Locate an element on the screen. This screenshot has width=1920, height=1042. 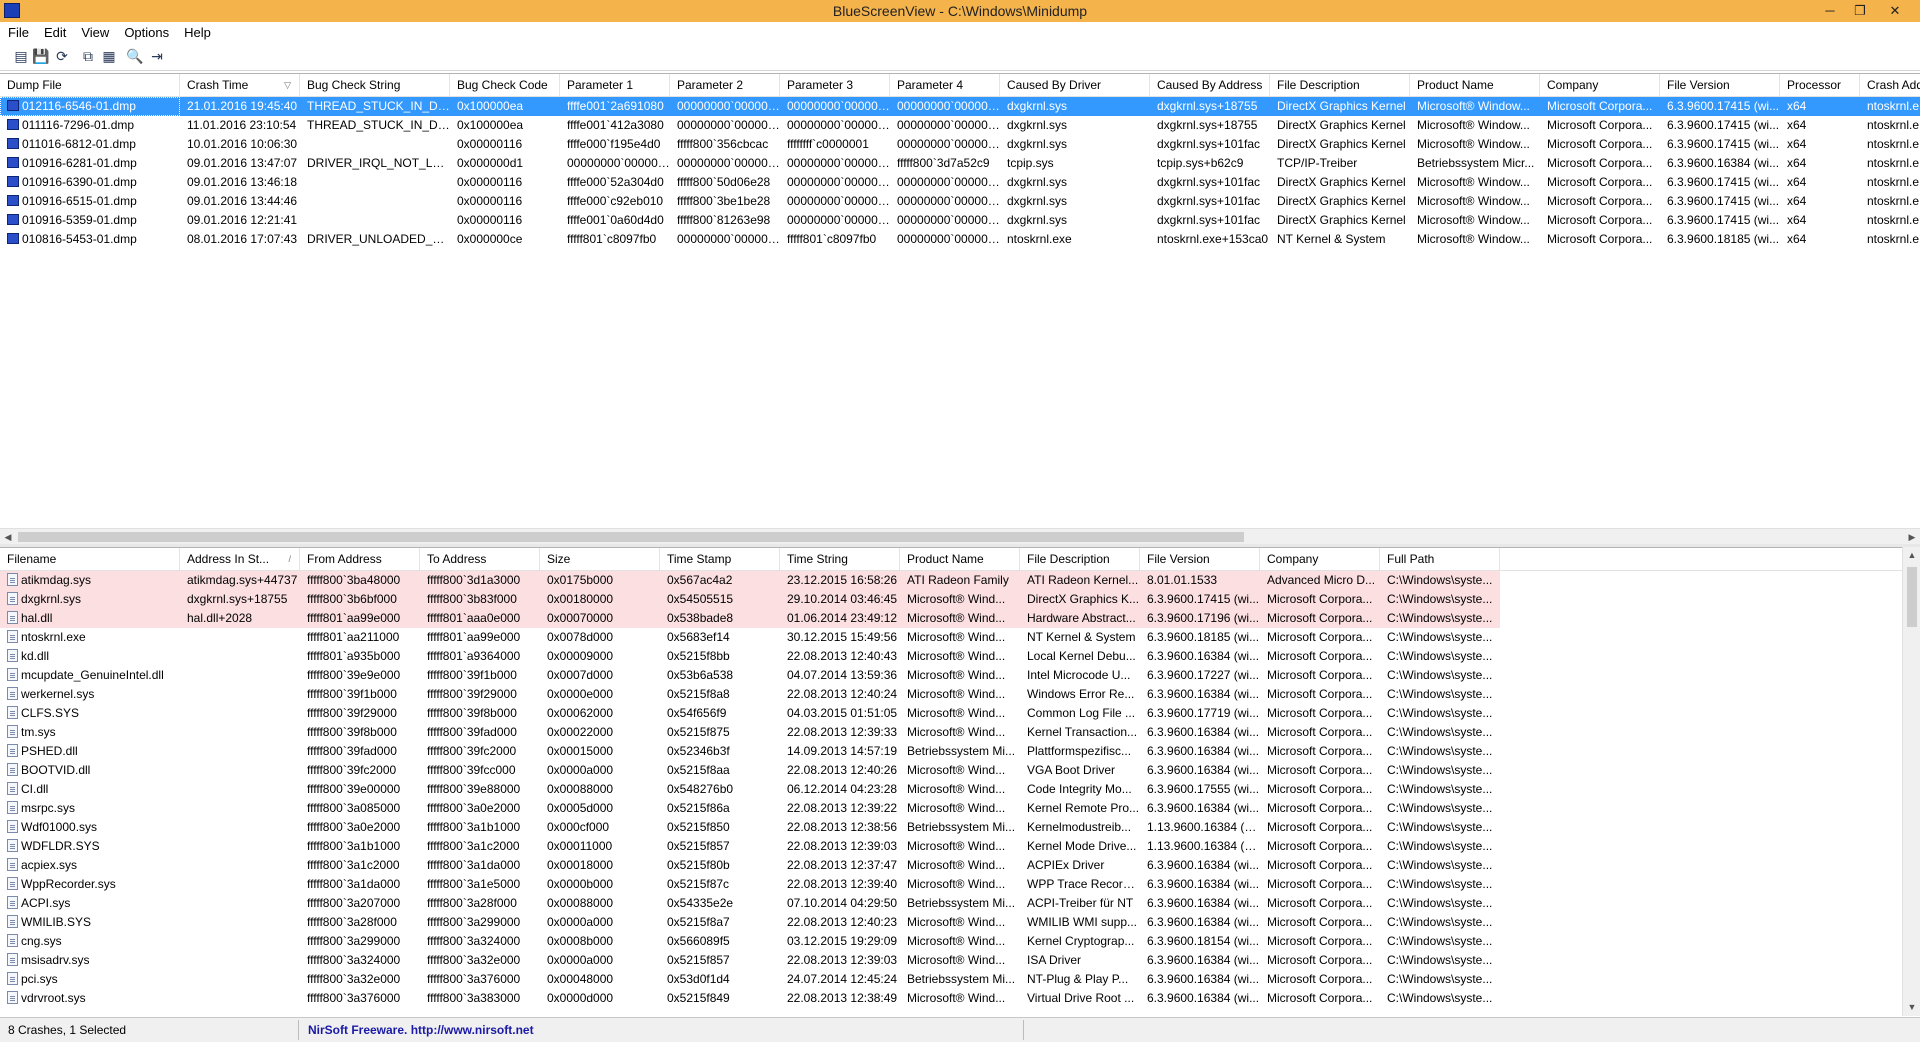
driver-list-col-header: File Description is located at coordinates (1080, 559).